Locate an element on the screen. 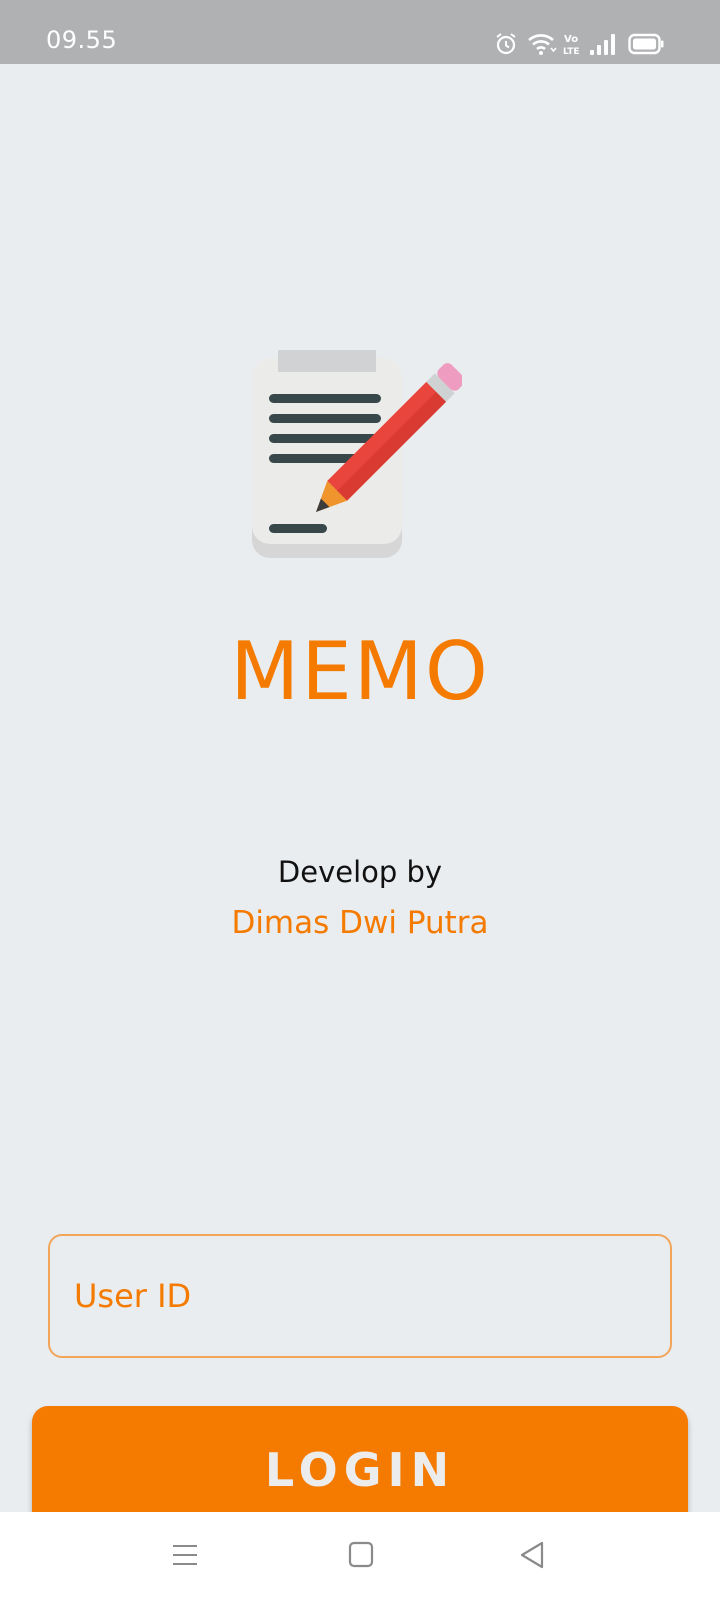 Image resolution: width=720 pixels, height=1600 pixels. home-icon is located at coordinates (361, 1555).